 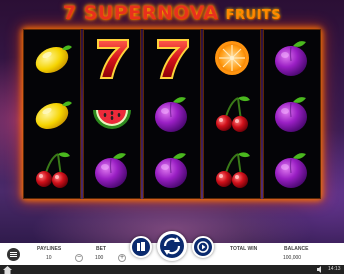 I want to click on paylines-value: 10, so click(x=49, y=258).